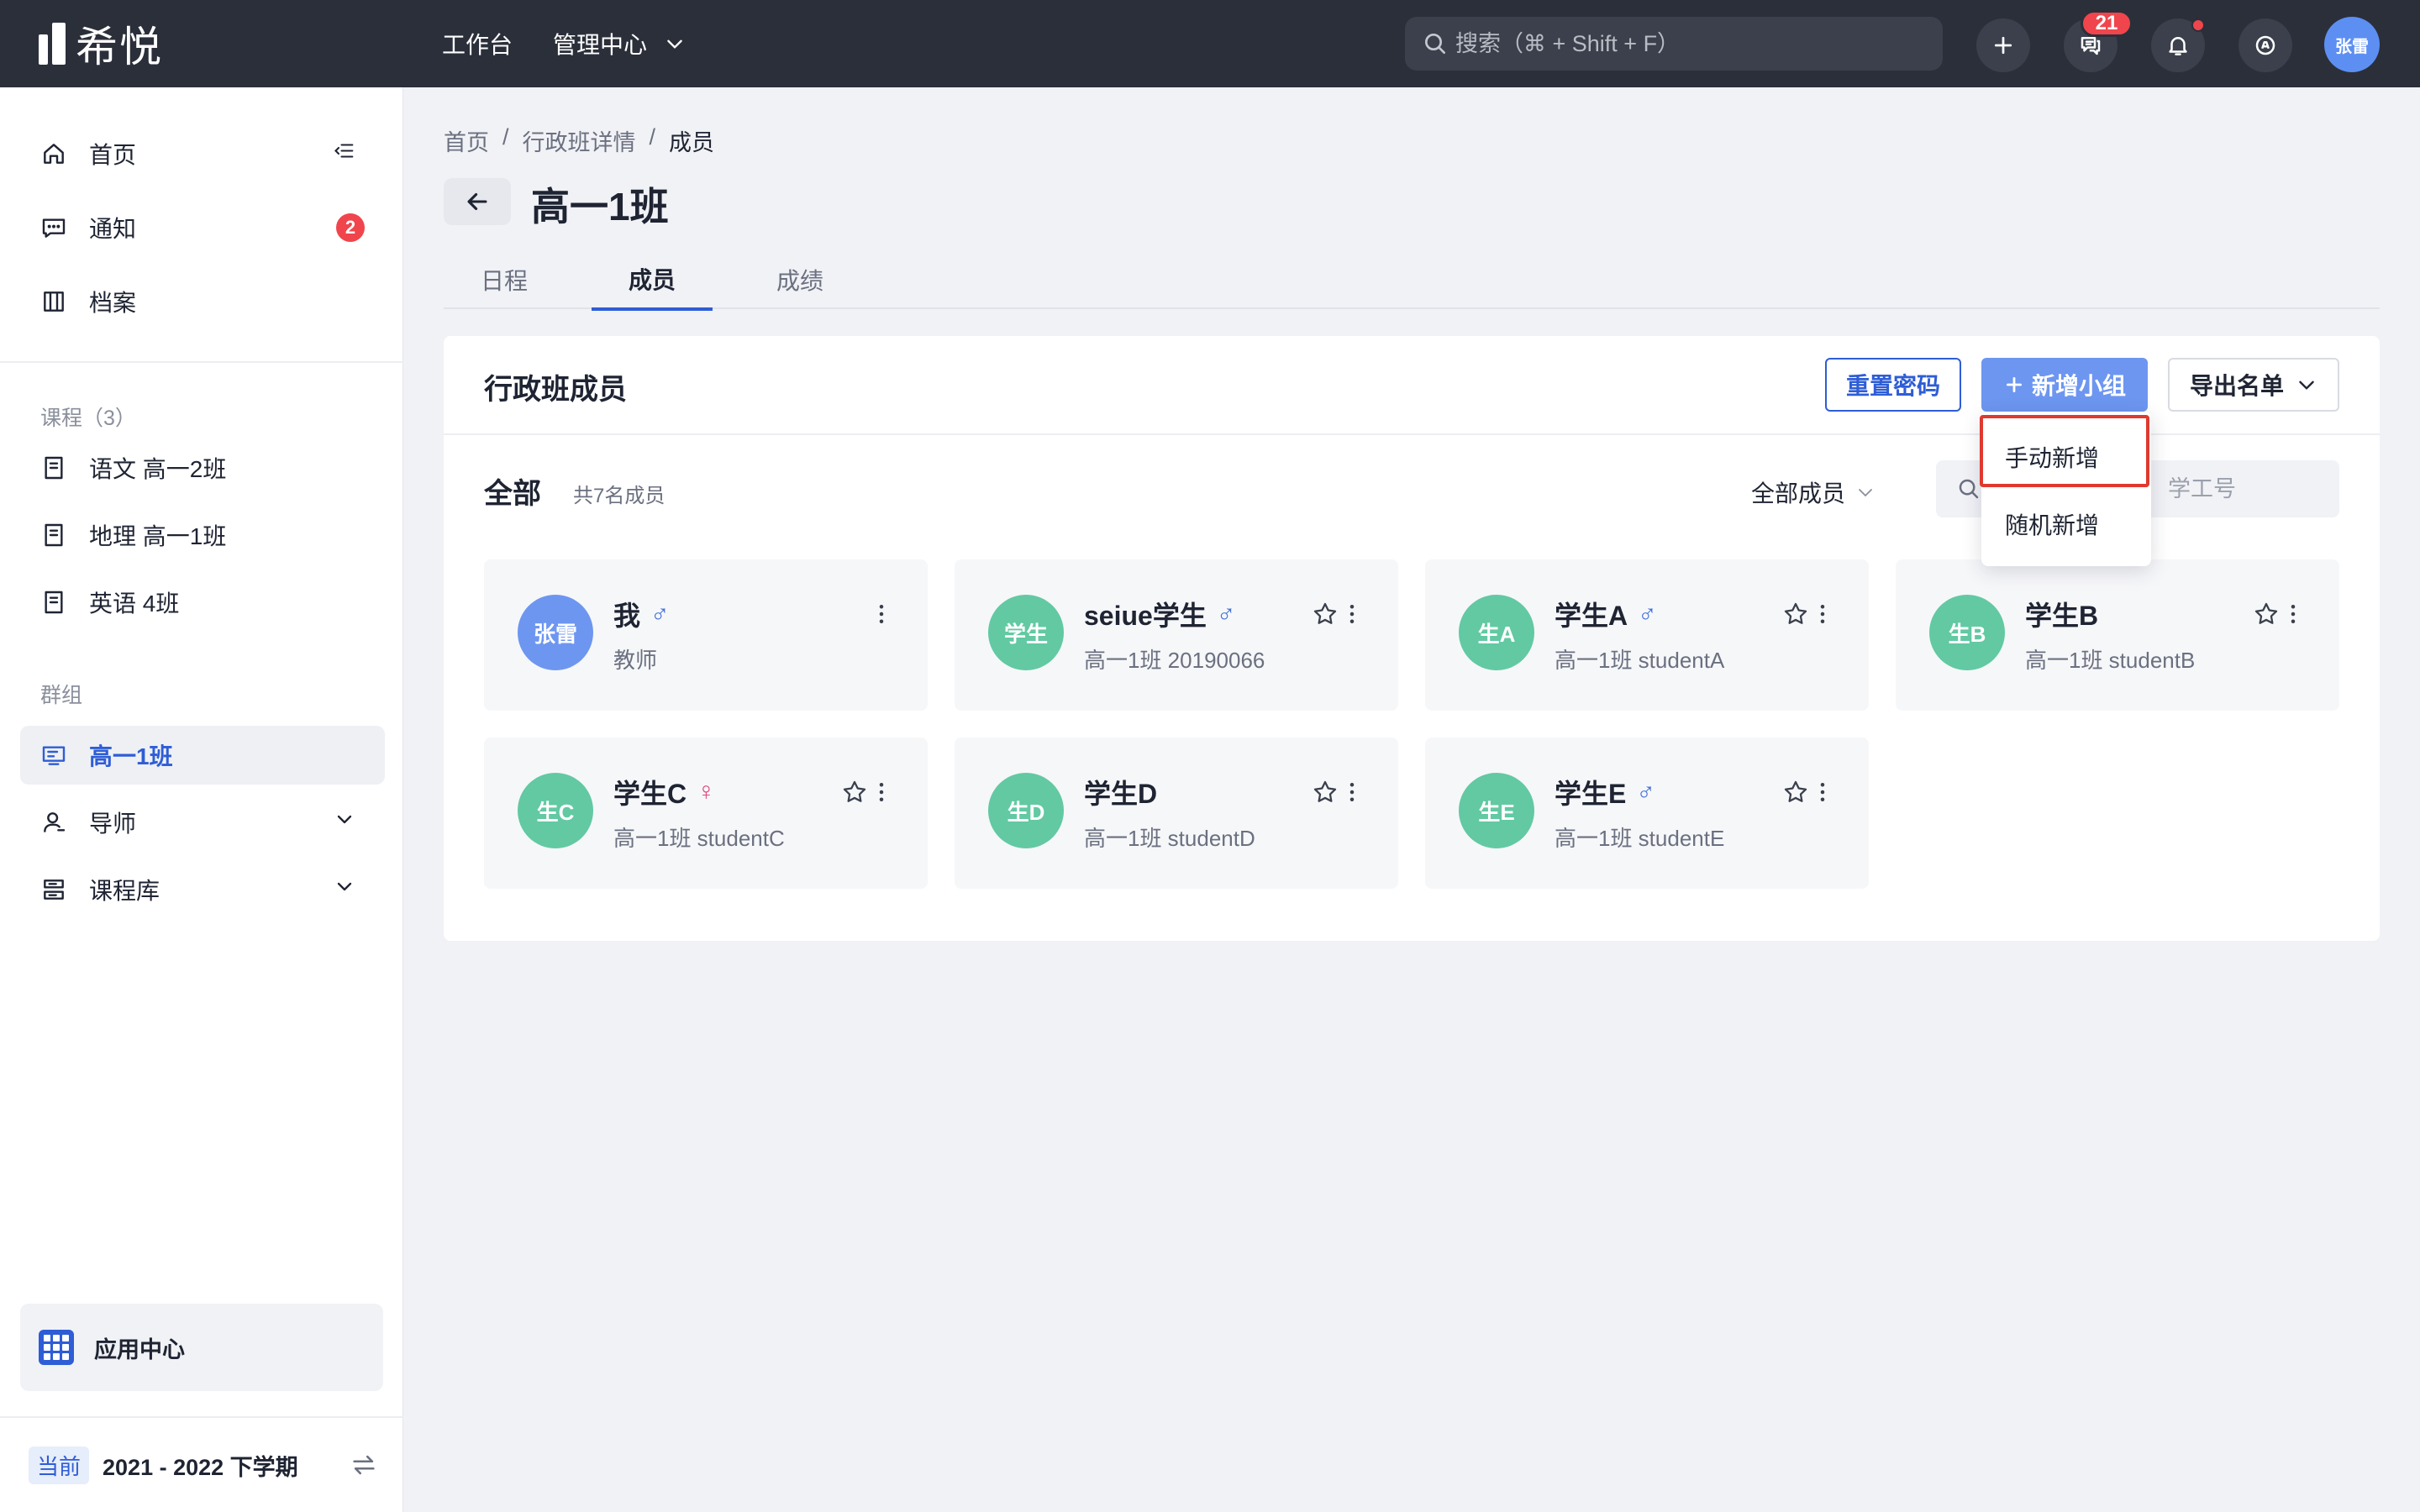 This screenshot has width=2420, height=1512. What do you see at coordinates (54, 154) in the screenshot?
I see `home-icon` at bounding box center [54, 154].